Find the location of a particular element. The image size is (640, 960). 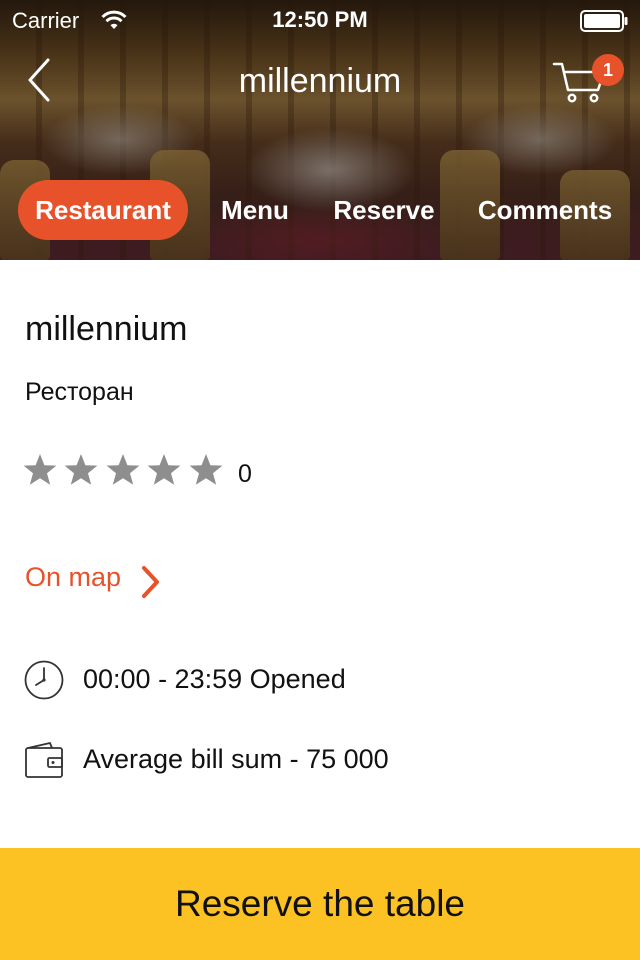

page-title: millennium is located at coordinates (320, 81).